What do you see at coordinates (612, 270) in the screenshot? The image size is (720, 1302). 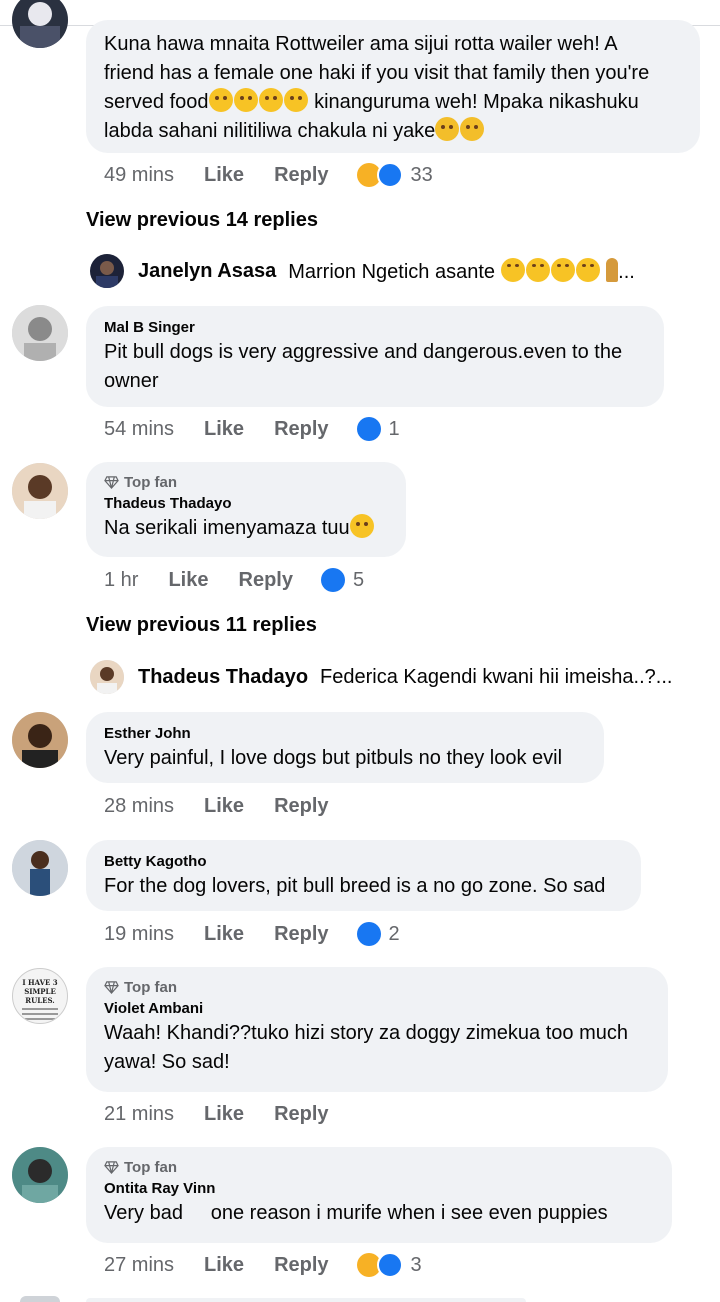 I see `walking-emoji` at bounding box center [612, 270].